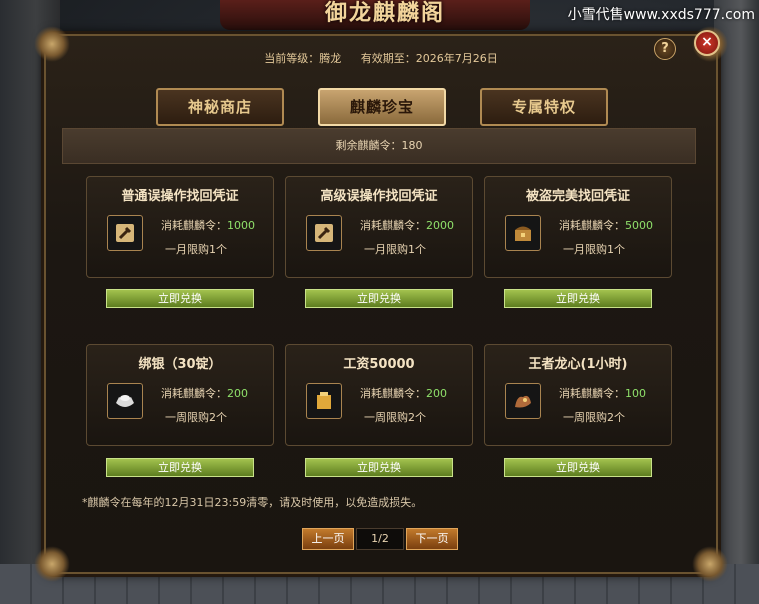 This screenshot has height=604, width=759. What do you see at coordinates (180, 364) in the screenshot?
I see `item-title: 绑银（30锭）` at bounding box center [180, 364].